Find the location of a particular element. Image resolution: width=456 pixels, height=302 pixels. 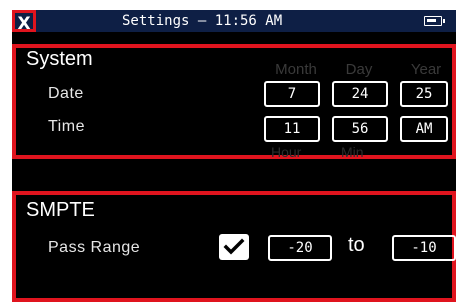

title-bar: X Settings — 11:56 AM is located at coordinates (234, 22).